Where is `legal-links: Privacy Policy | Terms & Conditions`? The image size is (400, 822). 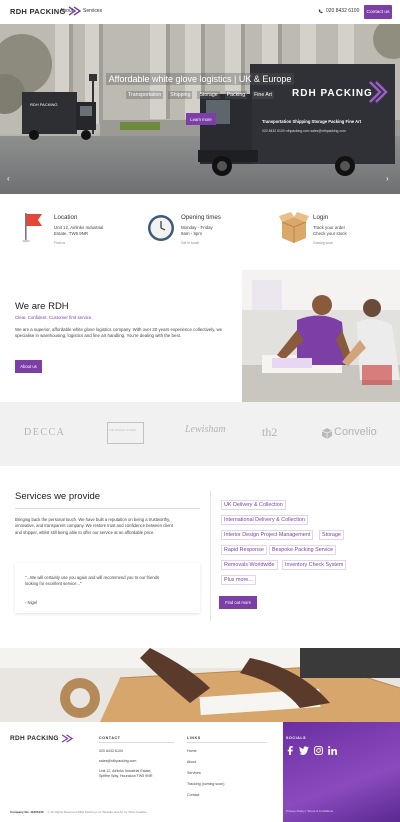 legal-links: Privacy Policy | Terms & Conditions is located at coordinates (309, 811).